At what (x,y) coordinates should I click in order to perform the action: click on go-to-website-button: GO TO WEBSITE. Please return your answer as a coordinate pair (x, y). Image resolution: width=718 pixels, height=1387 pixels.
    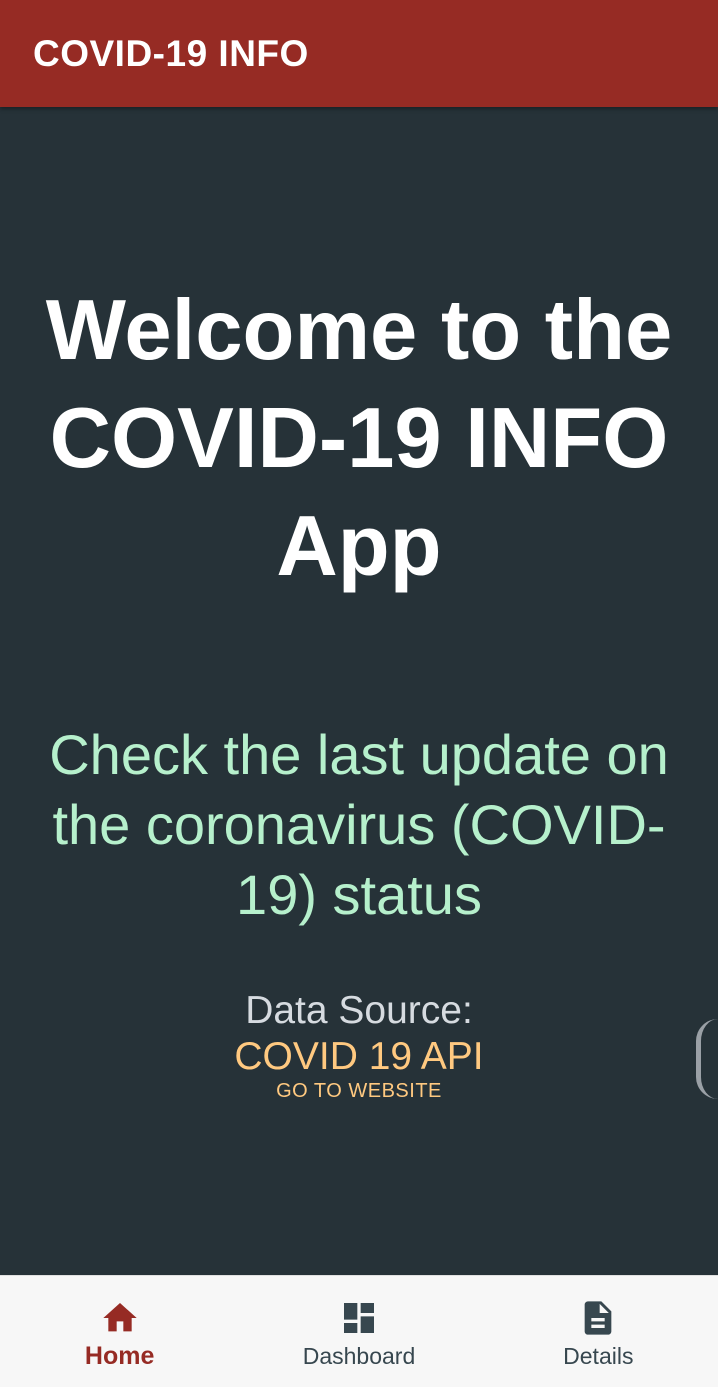
    Looking at the image, I should click on (359, 1091).